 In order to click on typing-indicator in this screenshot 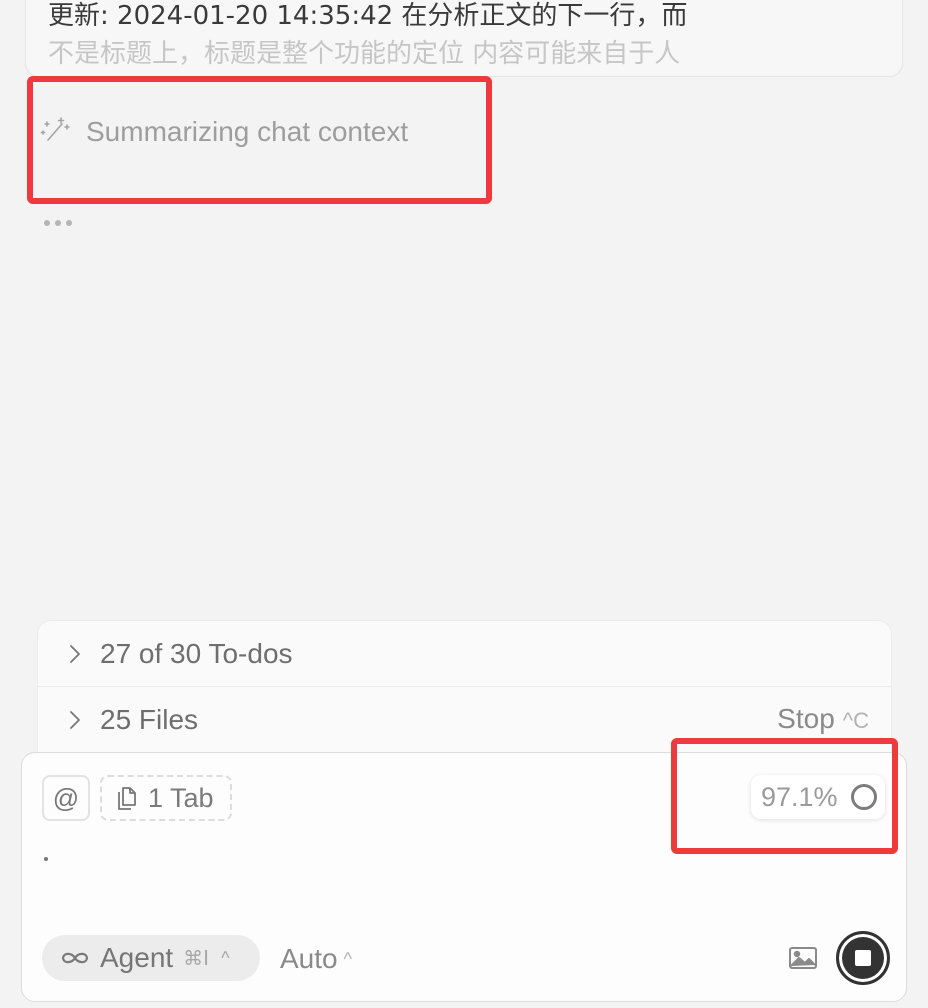, I will do `click(58, 223)`.